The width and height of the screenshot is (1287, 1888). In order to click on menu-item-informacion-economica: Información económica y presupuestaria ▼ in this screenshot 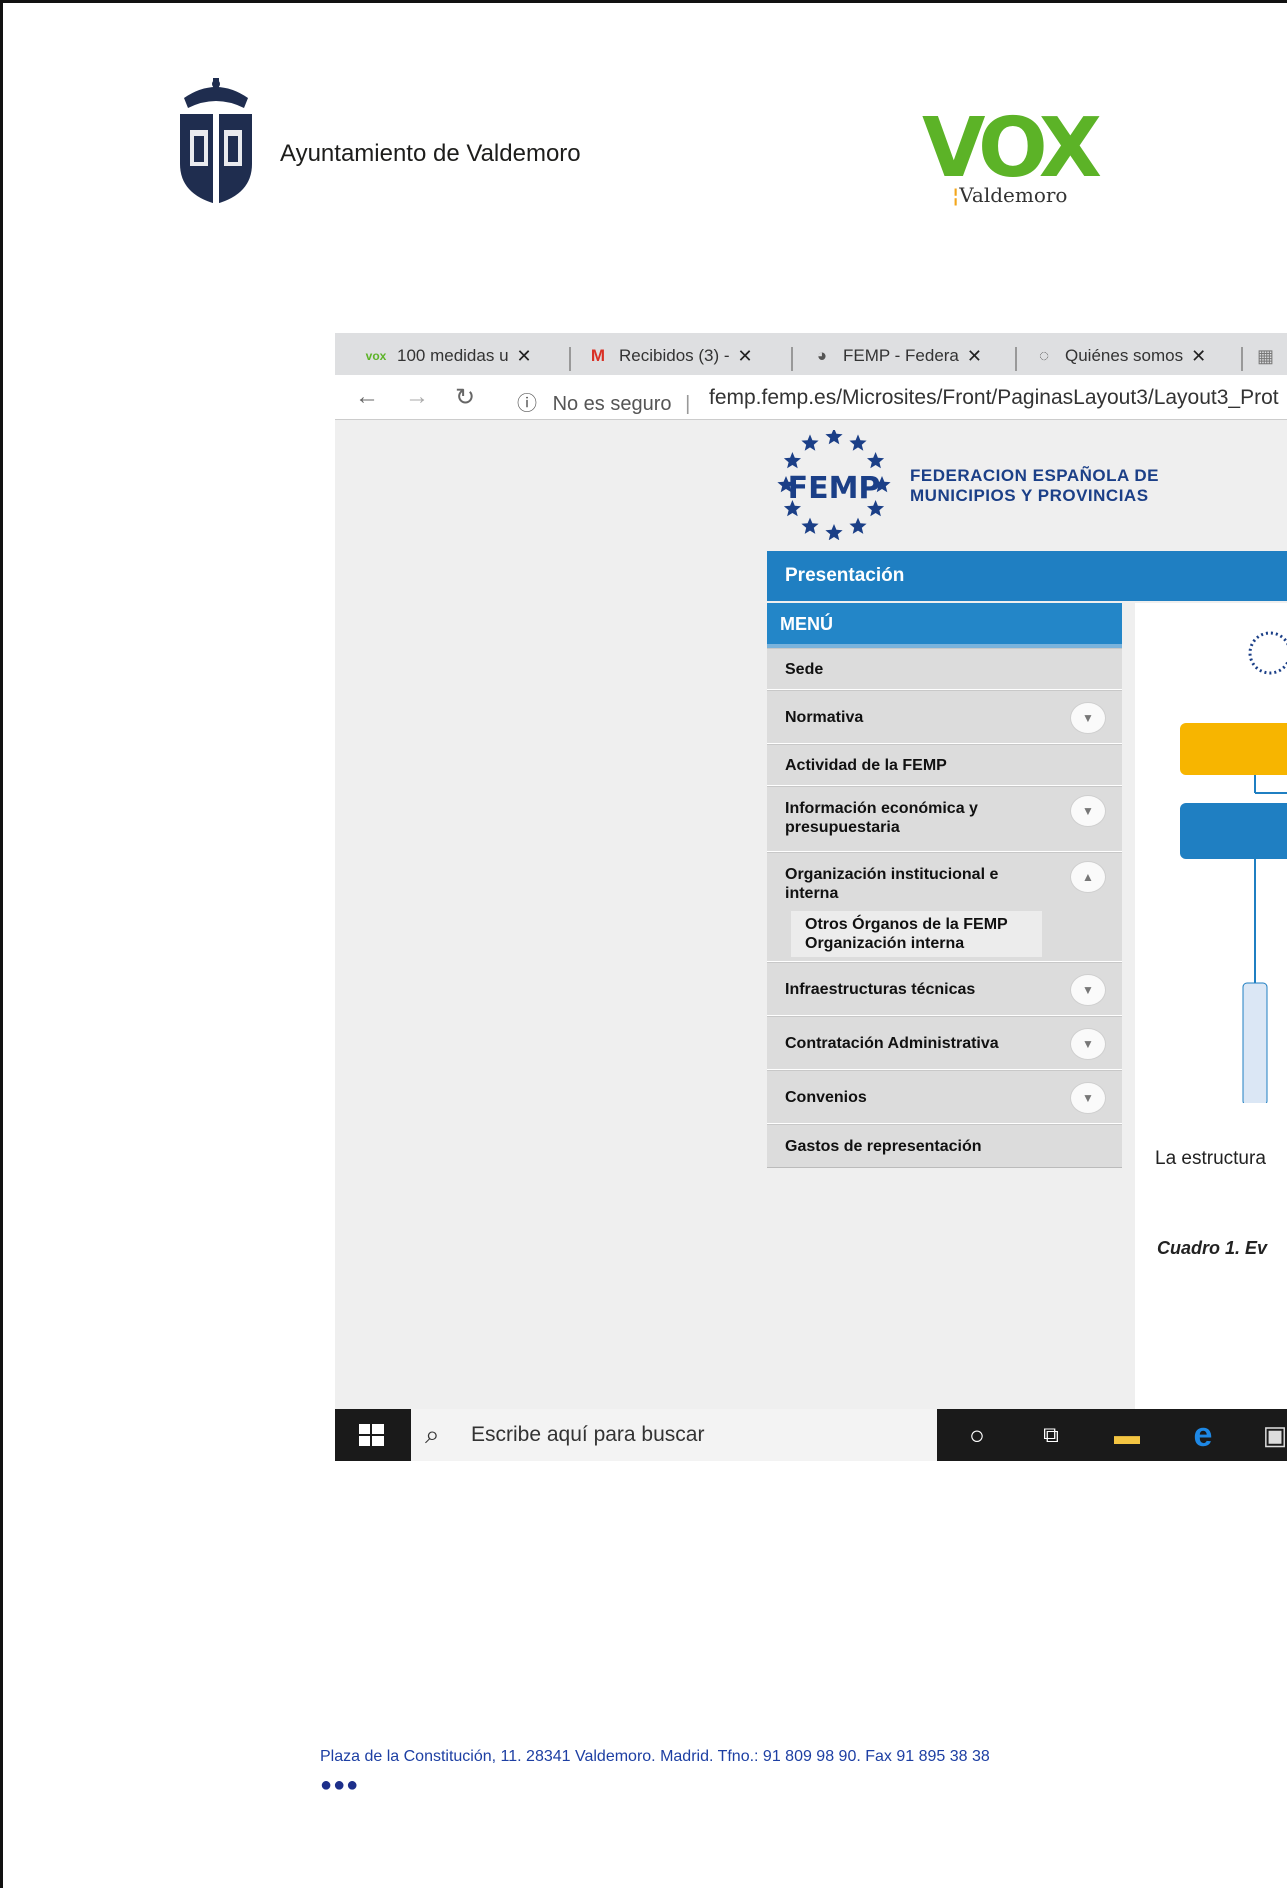, I will do `click(944, 819)`.